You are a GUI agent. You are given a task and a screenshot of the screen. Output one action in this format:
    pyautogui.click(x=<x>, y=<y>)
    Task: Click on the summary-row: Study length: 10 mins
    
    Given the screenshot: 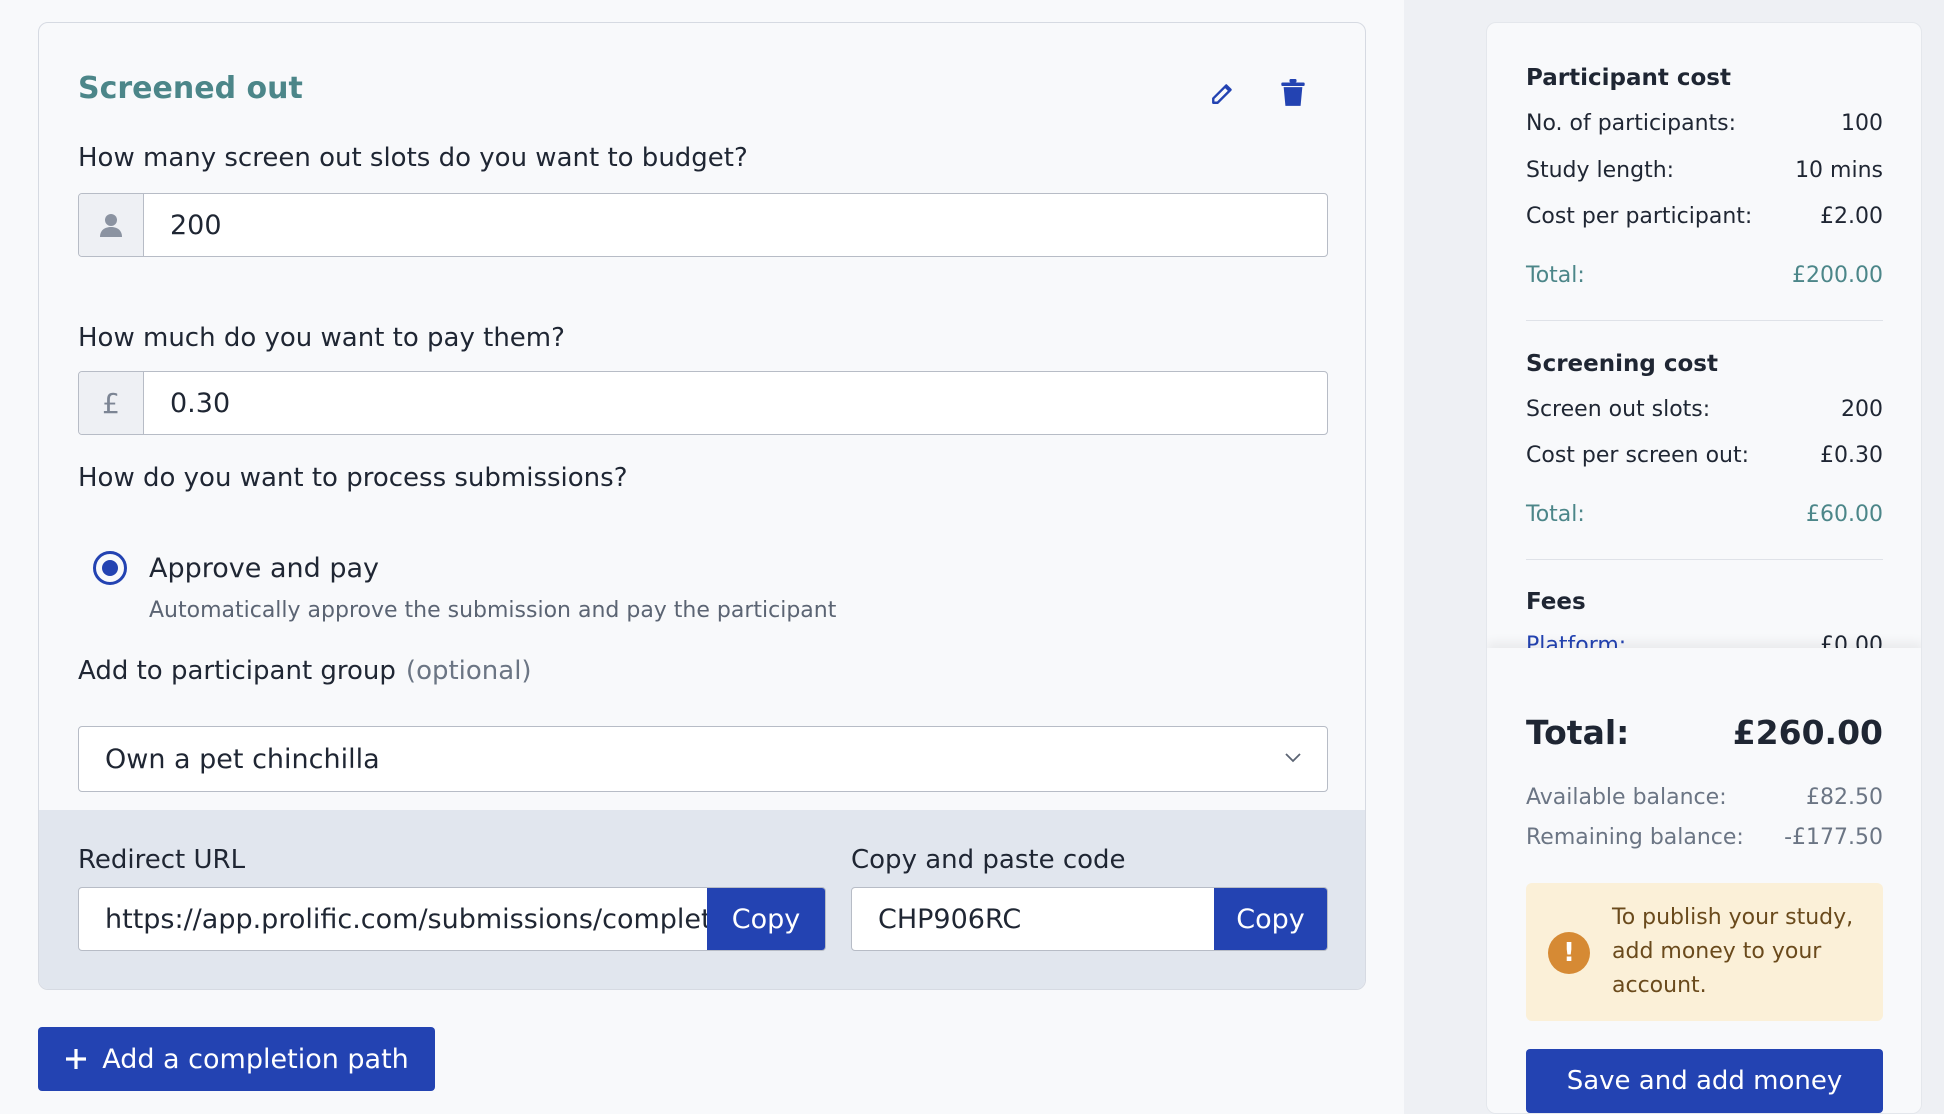 What is the action you would take?
    pyautogui.click(x=1704, y=170)
    